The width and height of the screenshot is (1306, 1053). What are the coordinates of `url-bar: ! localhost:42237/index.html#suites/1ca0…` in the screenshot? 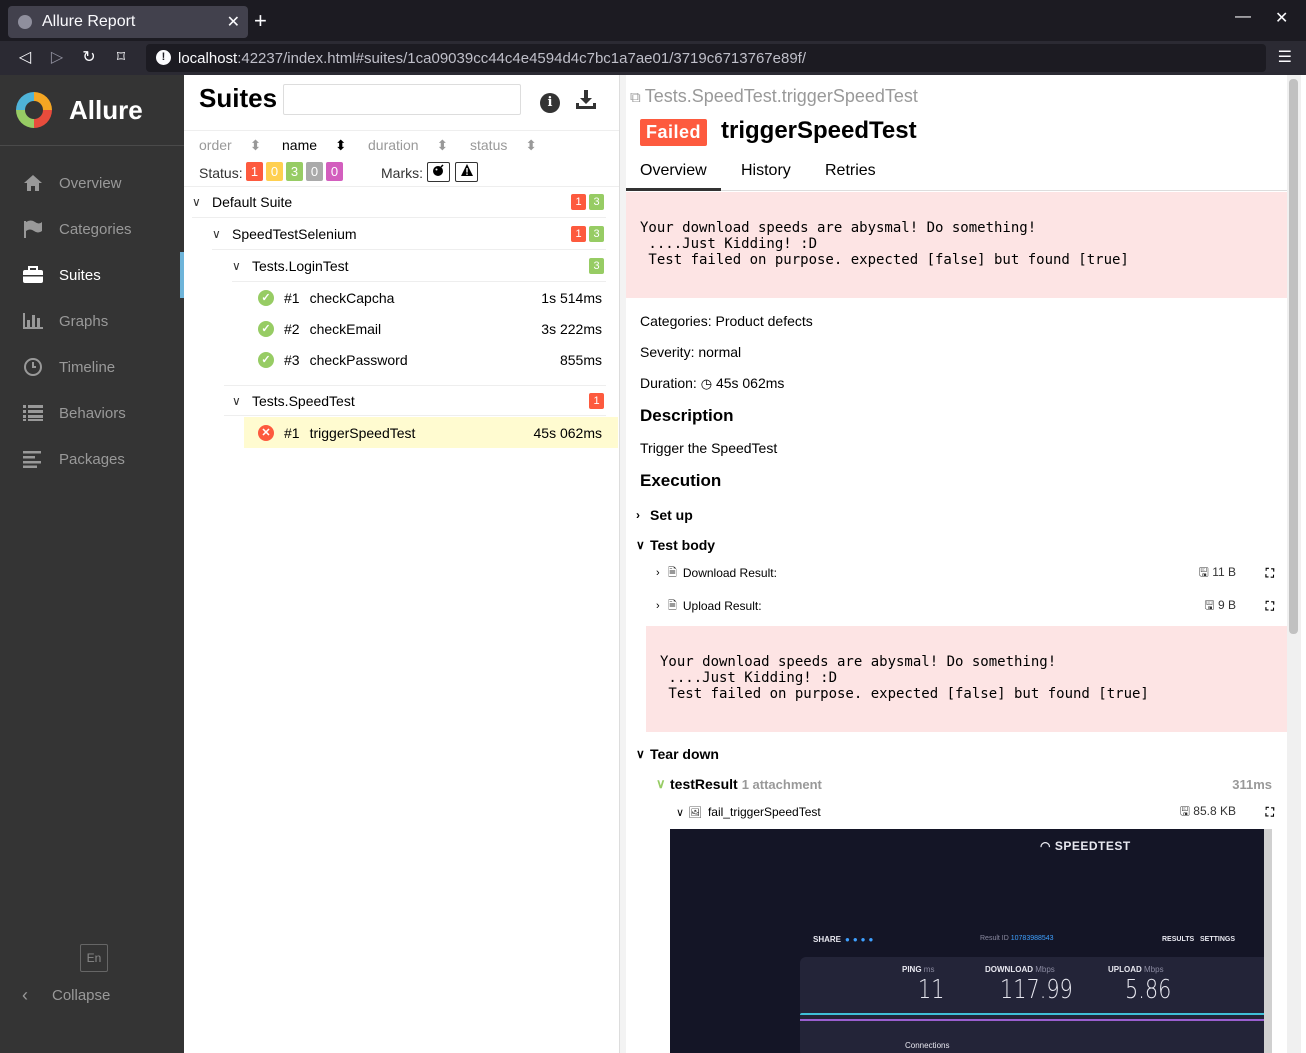 It's located at (706, 58).